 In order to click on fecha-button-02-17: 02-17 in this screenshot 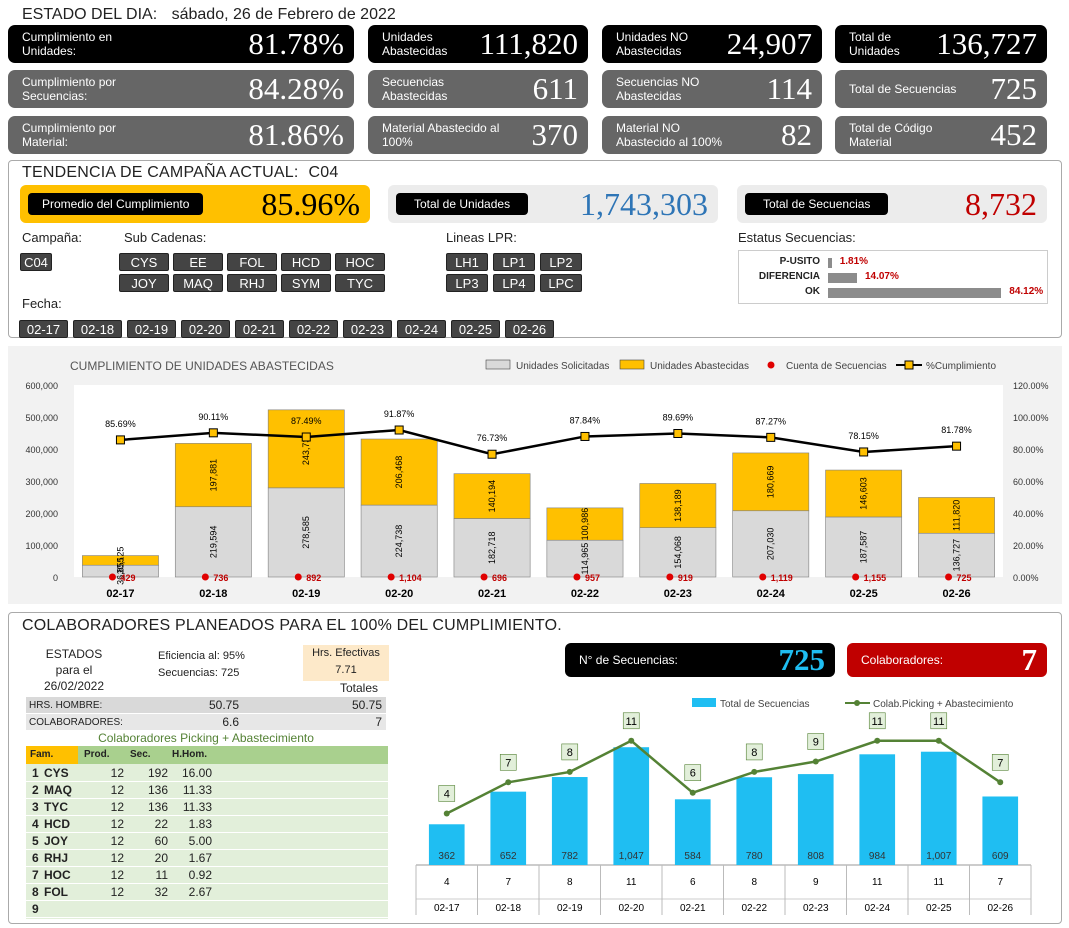, I will do `click(43, 329)`.